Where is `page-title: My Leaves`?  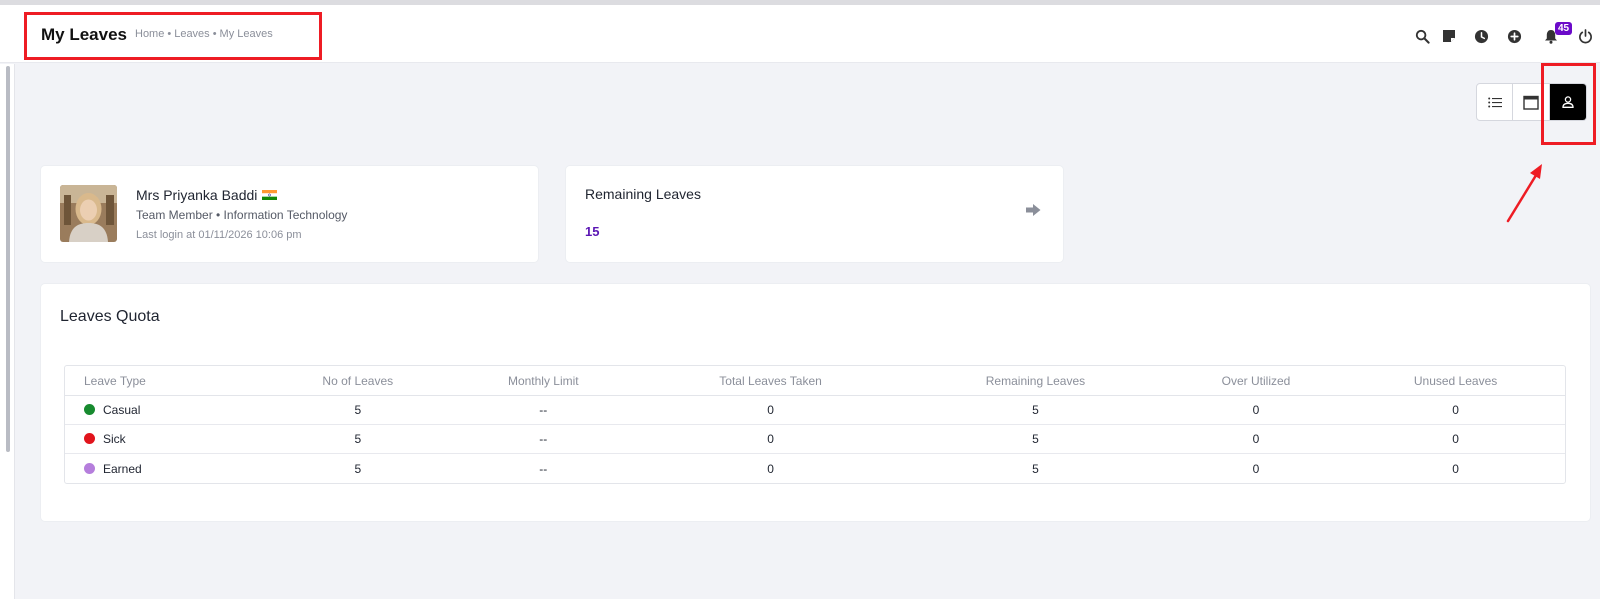
page-title: My Leaves is located at coordinates (84, 34).